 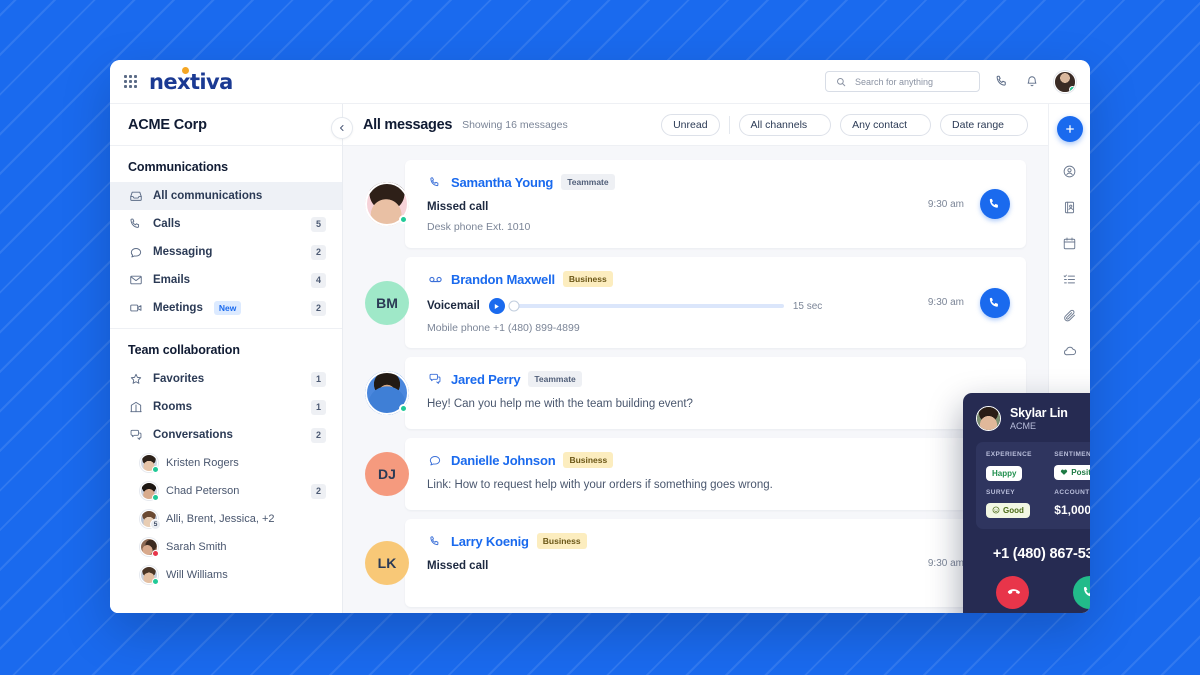 I want to click on slider-handle, so click(x=514, y=306).